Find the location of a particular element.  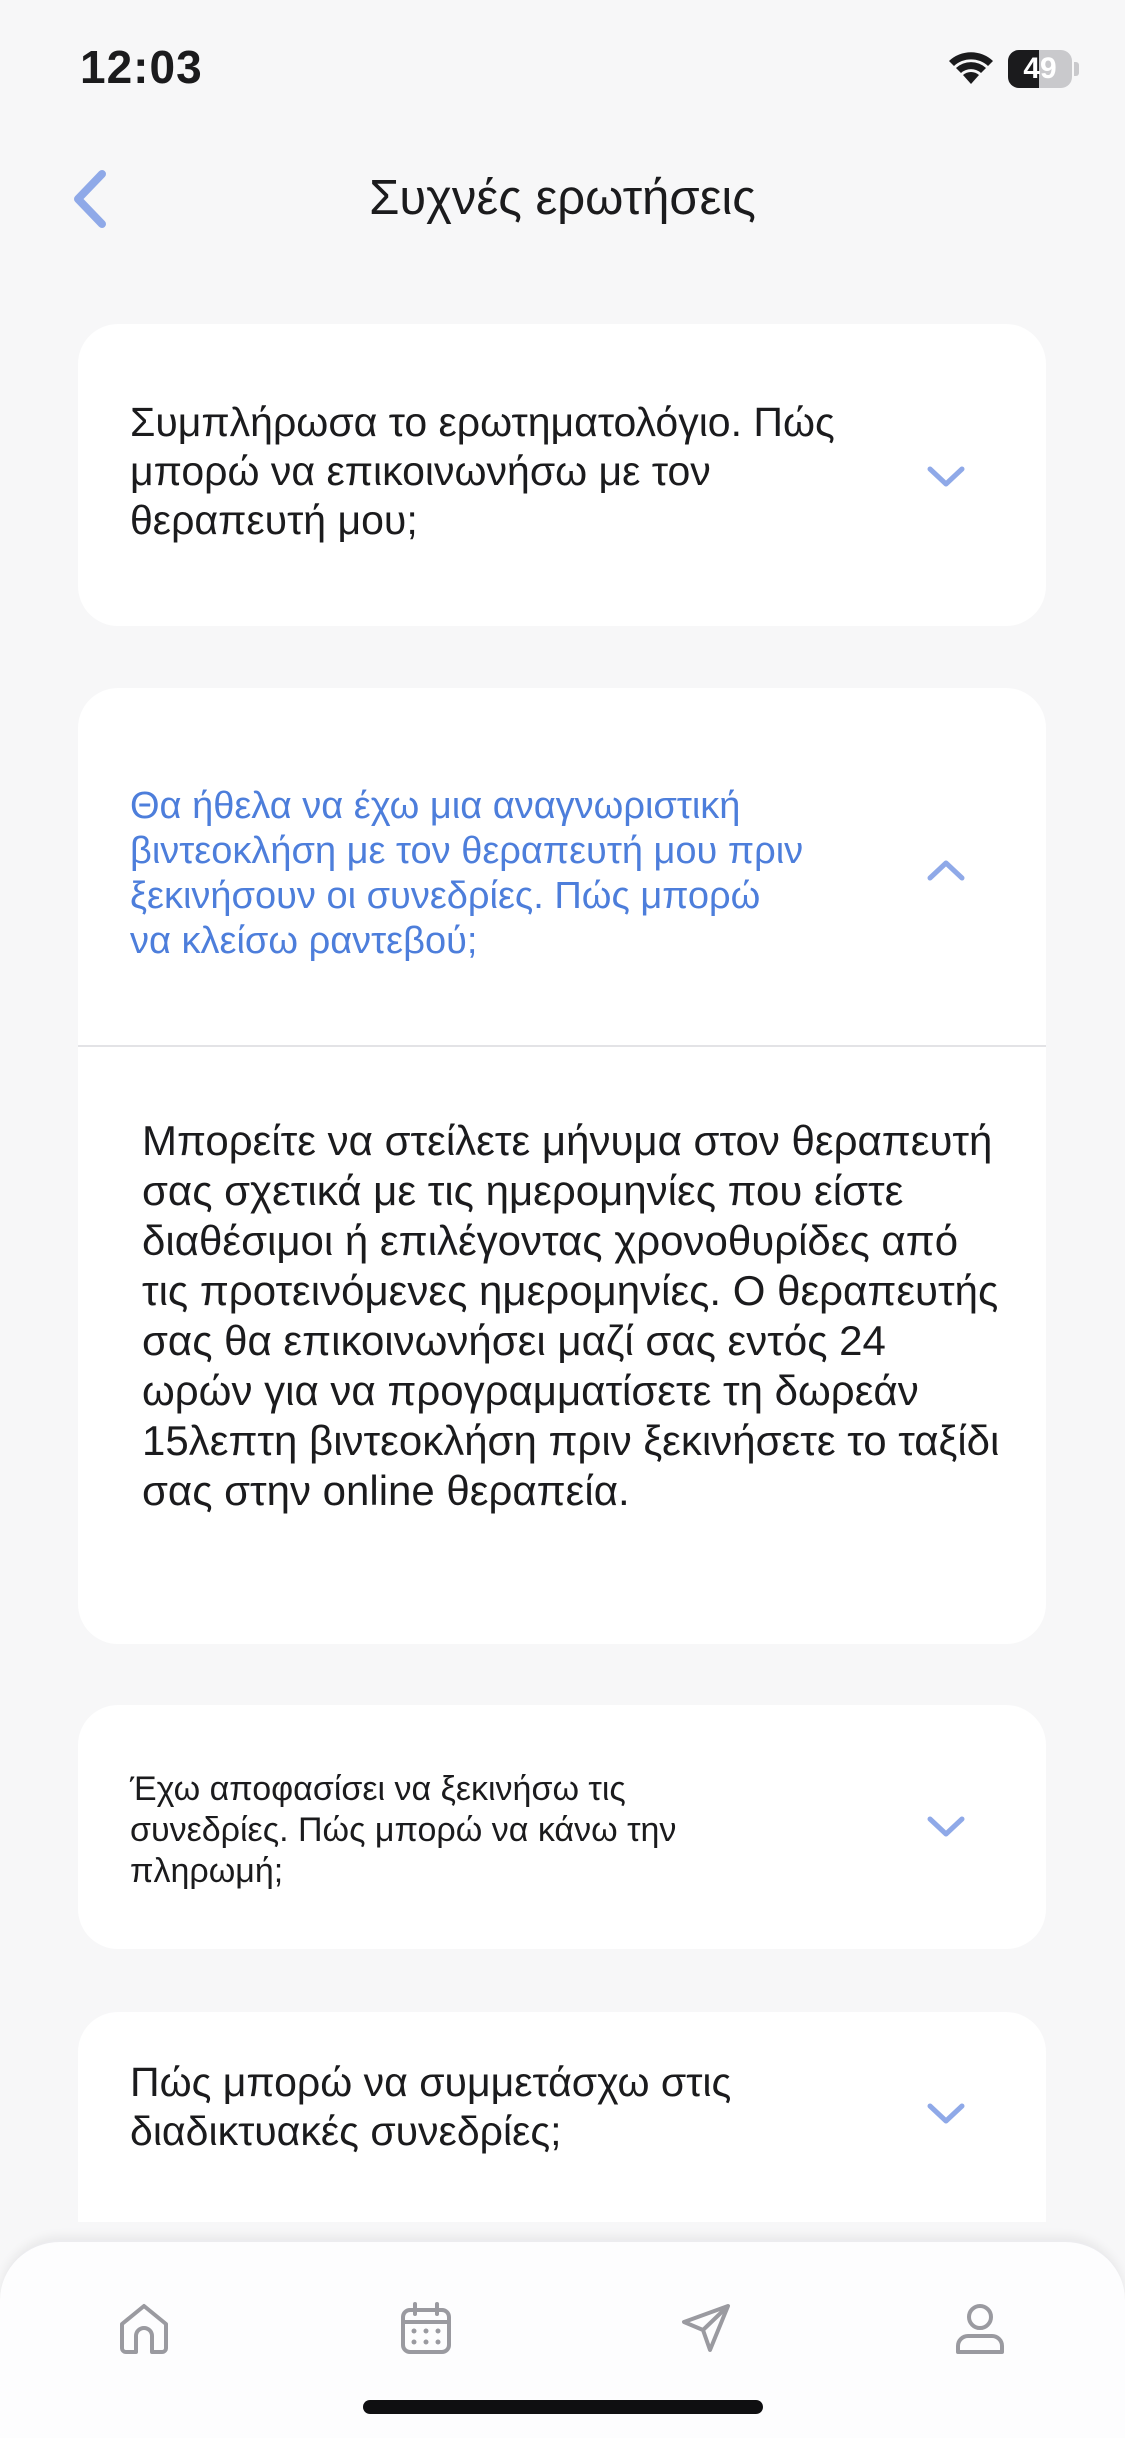

calendar-icon is located at coordinates (426, 2328).